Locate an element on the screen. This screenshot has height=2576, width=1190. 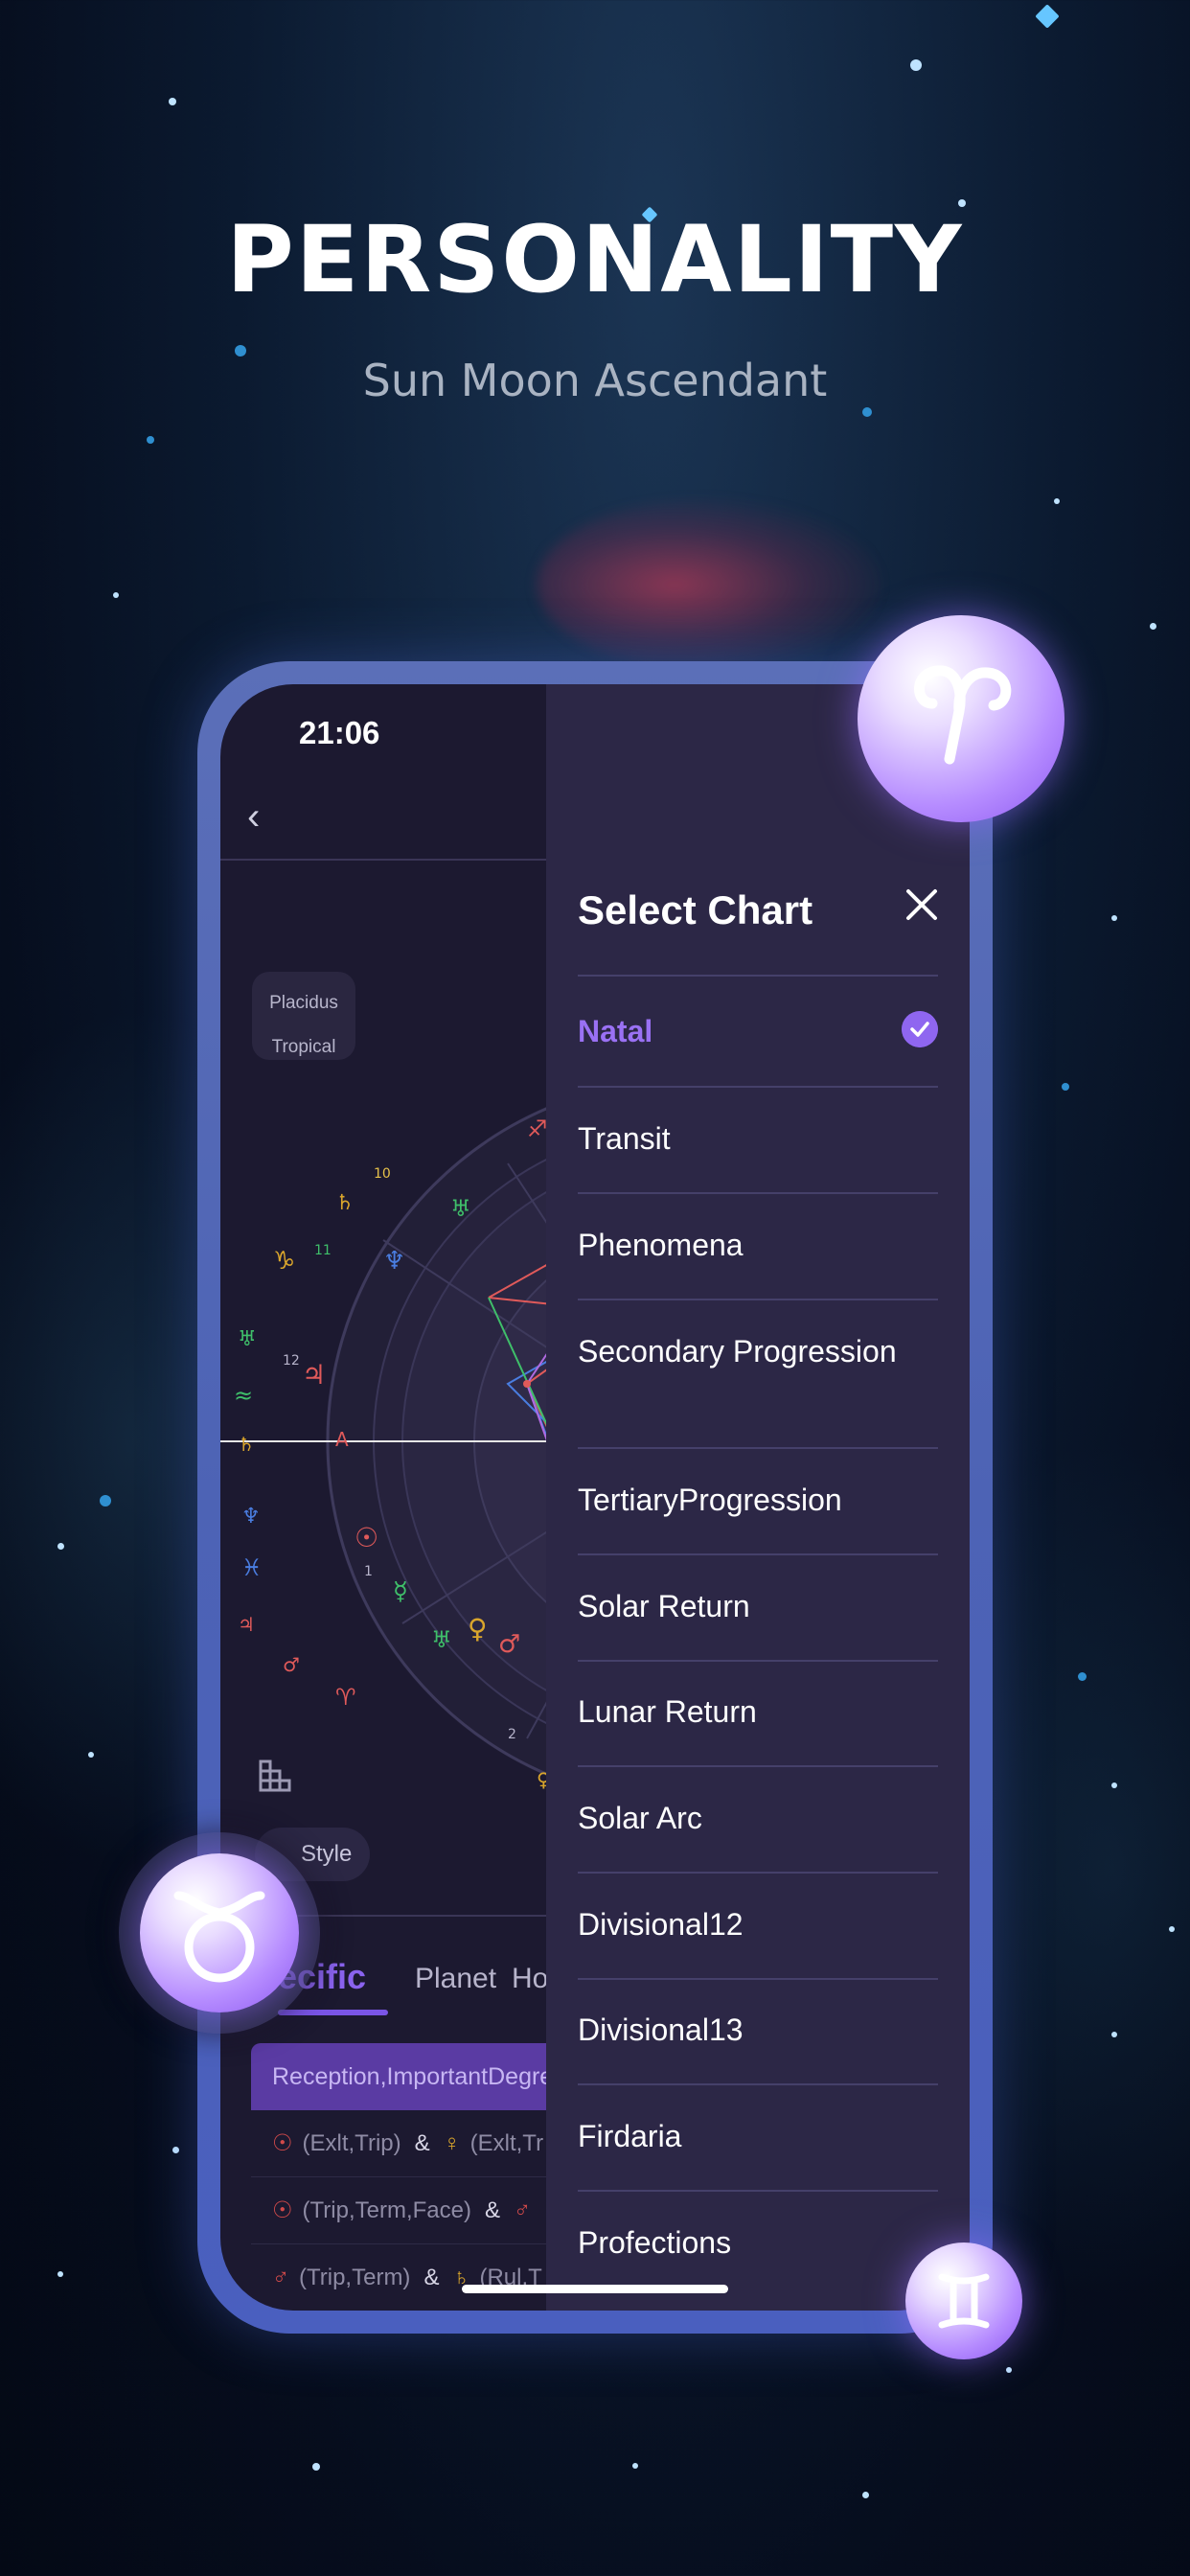
chart-option-profections: Profections is located at coordinates (758, 2242).